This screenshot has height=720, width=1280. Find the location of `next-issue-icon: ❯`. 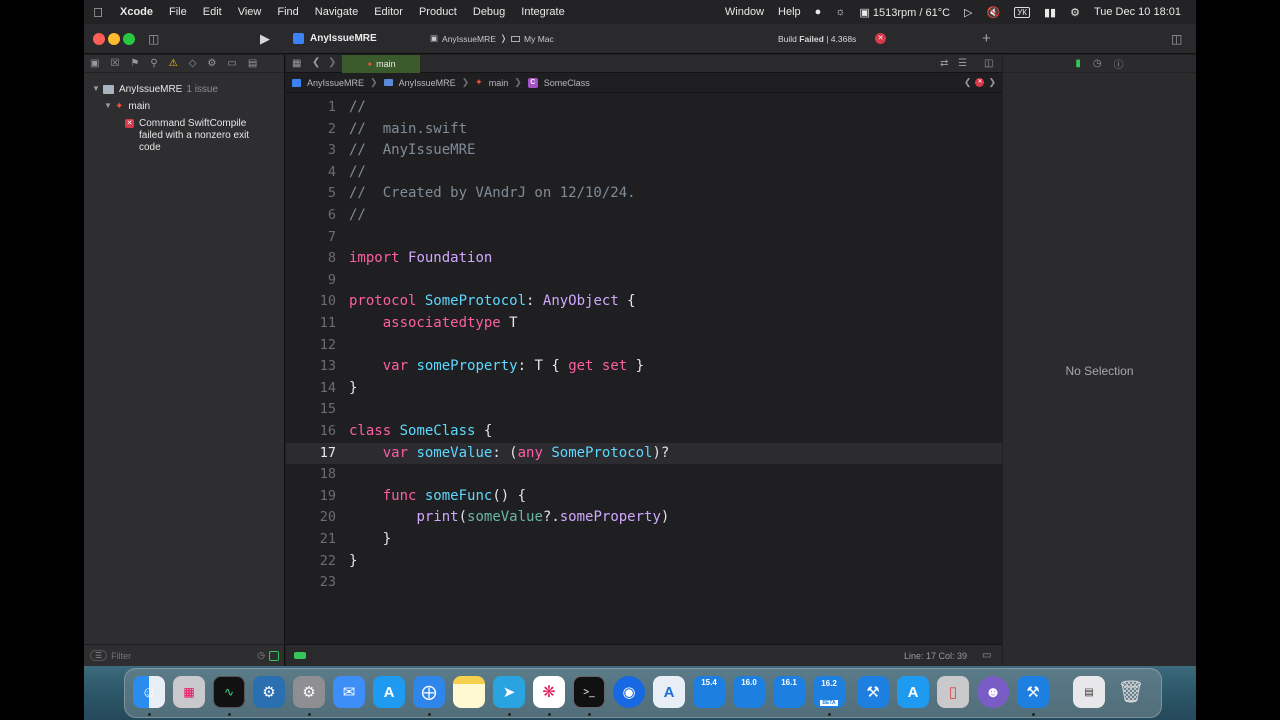

next-issue-icon: ❯ is located at coordinates (992, 82).